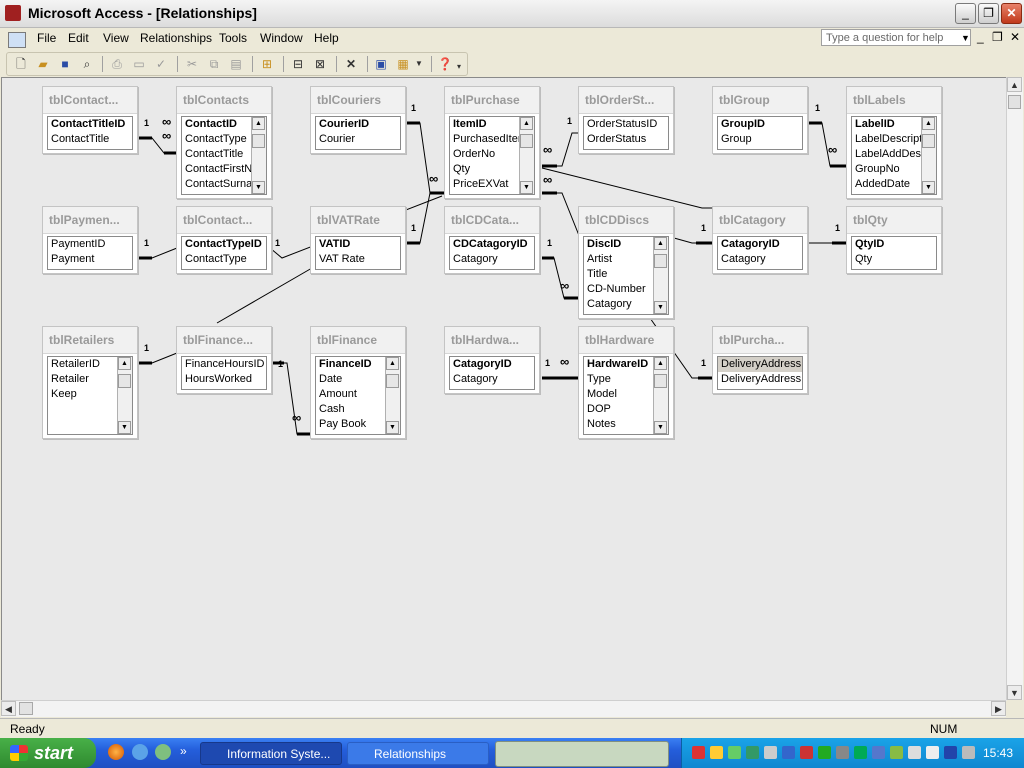  I want to click on scroll-down-icon: ▼, so click(1014, 692).